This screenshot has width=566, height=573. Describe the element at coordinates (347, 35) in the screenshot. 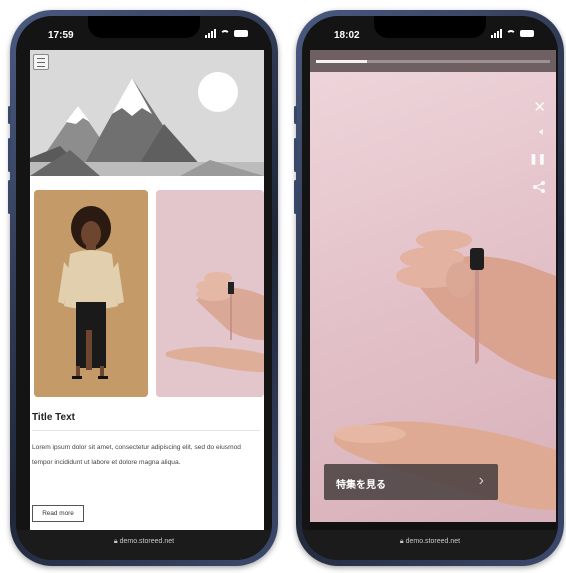

I see `status-time: 18:02` at that location.